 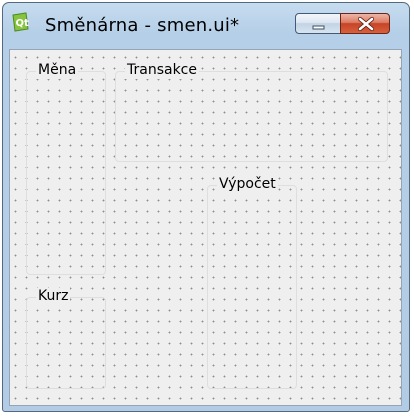 I want to click on minimize-button, so click(x=318, y=23).